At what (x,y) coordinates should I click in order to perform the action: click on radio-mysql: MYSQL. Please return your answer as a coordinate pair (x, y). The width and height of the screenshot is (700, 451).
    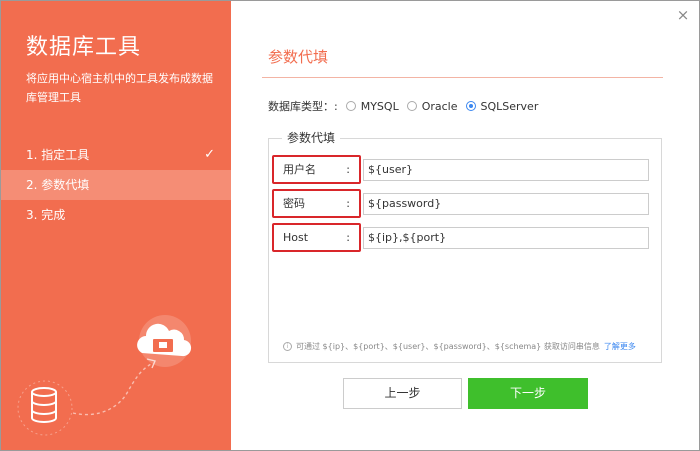
    Looking at the image, I should click on (372, 106).